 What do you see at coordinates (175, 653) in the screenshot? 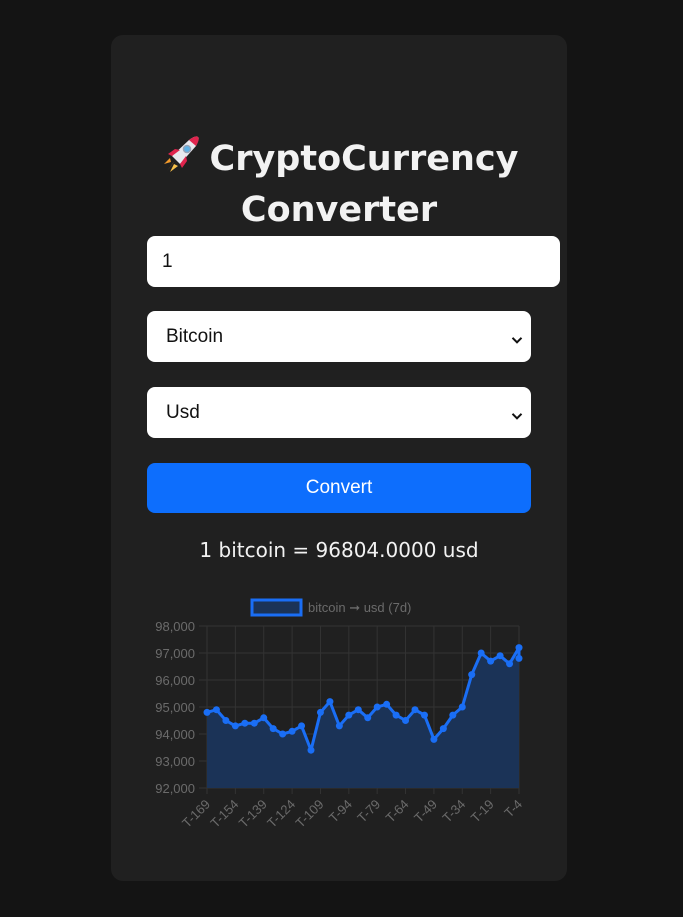
I see `y-tick-label: 97,000` at bounding box center [175, 653].